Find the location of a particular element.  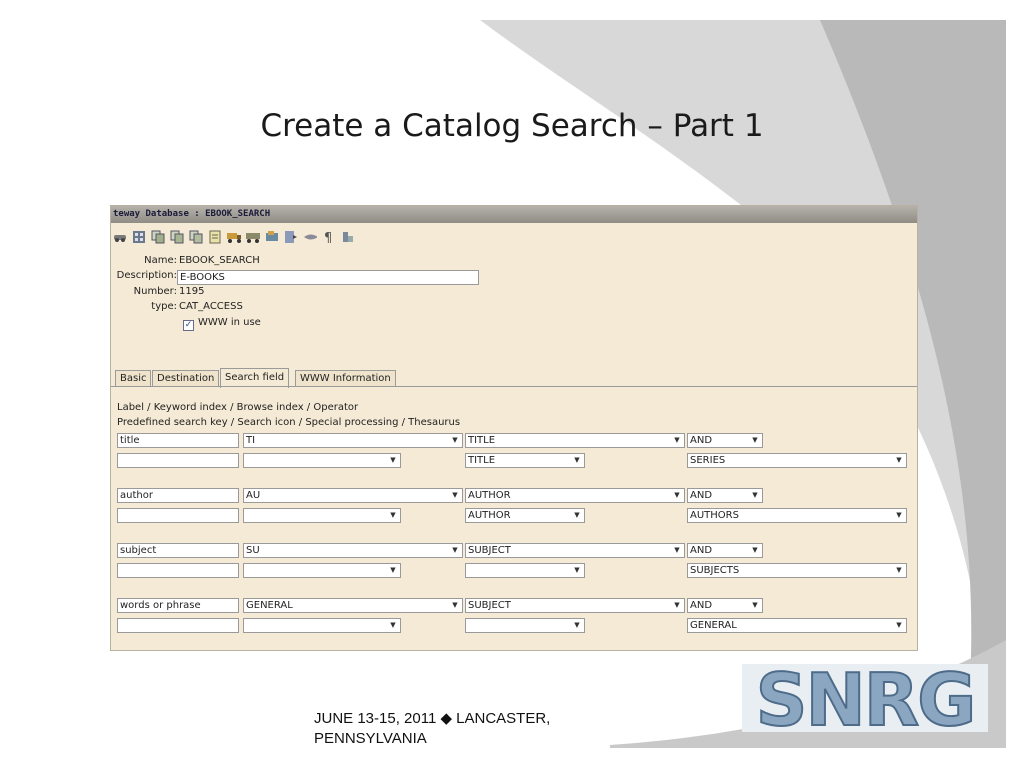

copy-third-icon is located at coordinates (196, 237).